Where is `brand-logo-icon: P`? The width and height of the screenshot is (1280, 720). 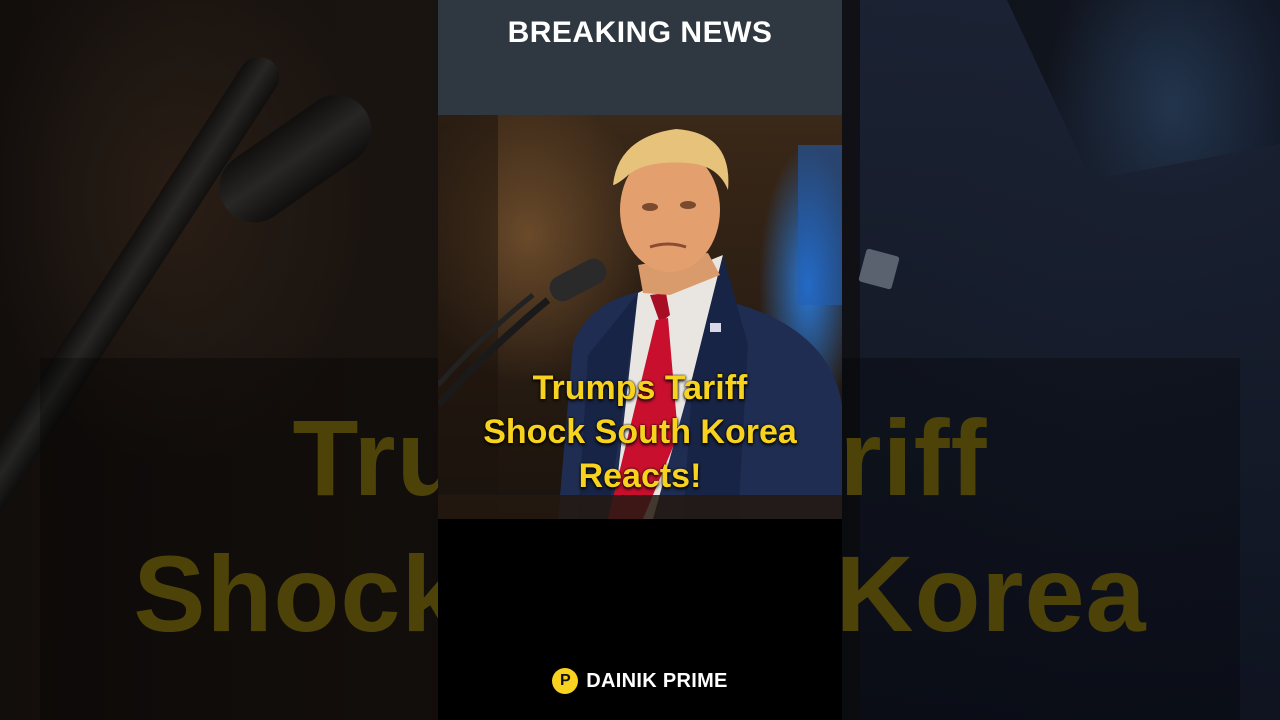
brand-logo-icon: P is located at coordinates (565, 681).